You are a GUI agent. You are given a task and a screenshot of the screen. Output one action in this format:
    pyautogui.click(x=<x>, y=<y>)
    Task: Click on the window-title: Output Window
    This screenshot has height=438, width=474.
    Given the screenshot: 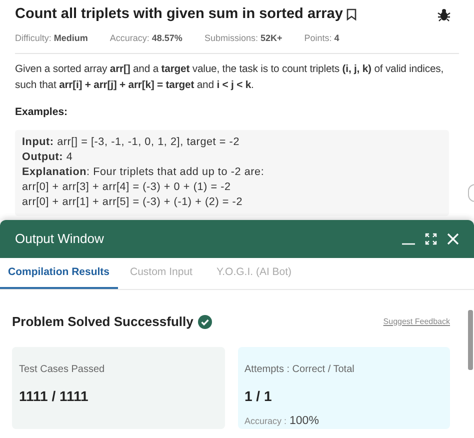 What is the action you would take?
    pyautogui.click(x=59, y=239)
    